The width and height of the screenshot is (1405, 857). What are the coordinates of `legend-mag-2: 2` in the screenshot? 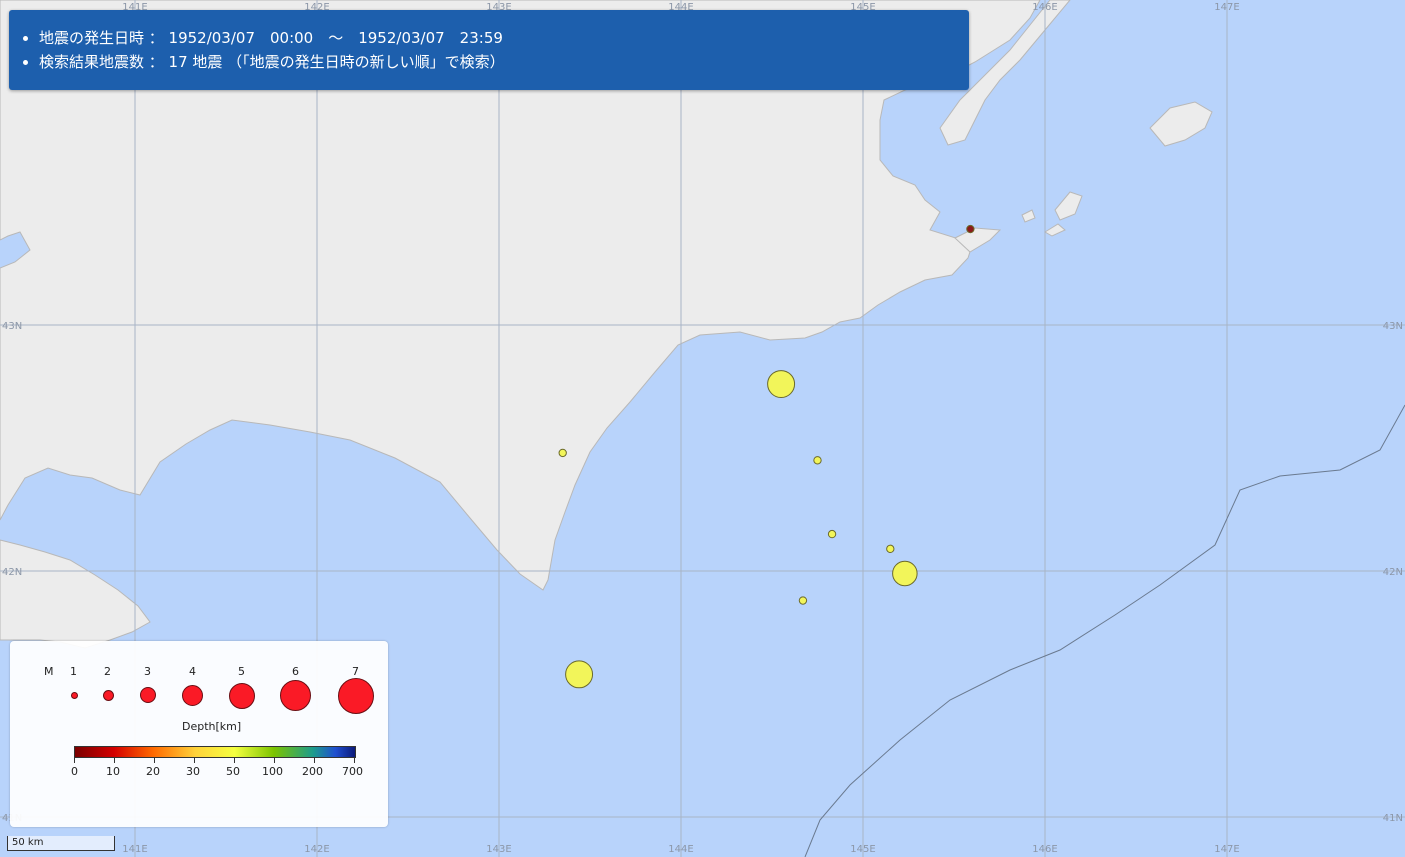 It's located at (107, 671).